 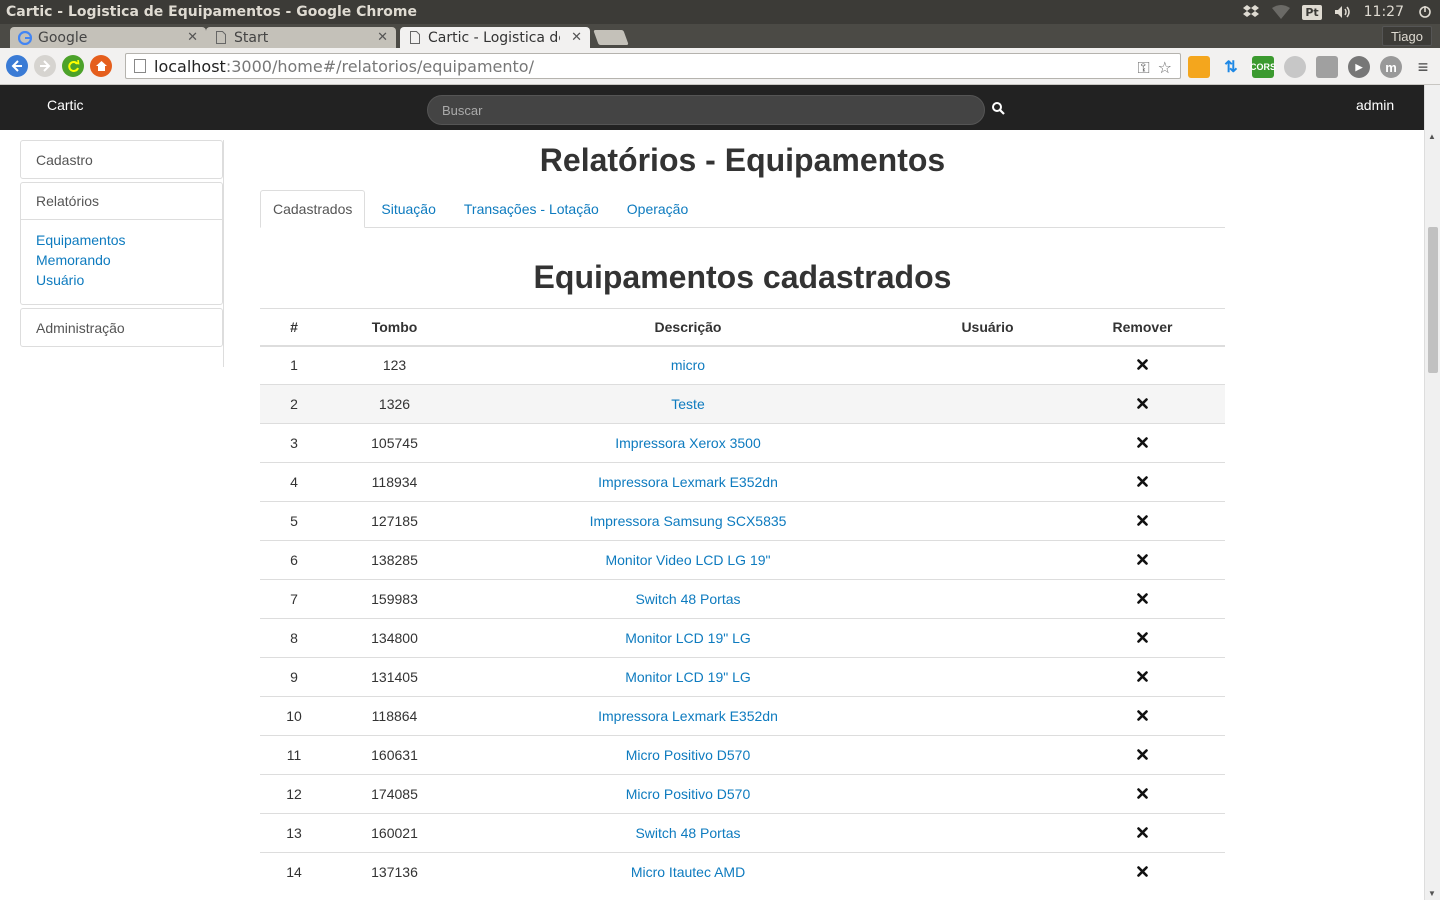 What do you see at coordinates (394, 599) in the screenshot?
I see `row-tombo-cell: 159983` at bounding box center [394, 599].